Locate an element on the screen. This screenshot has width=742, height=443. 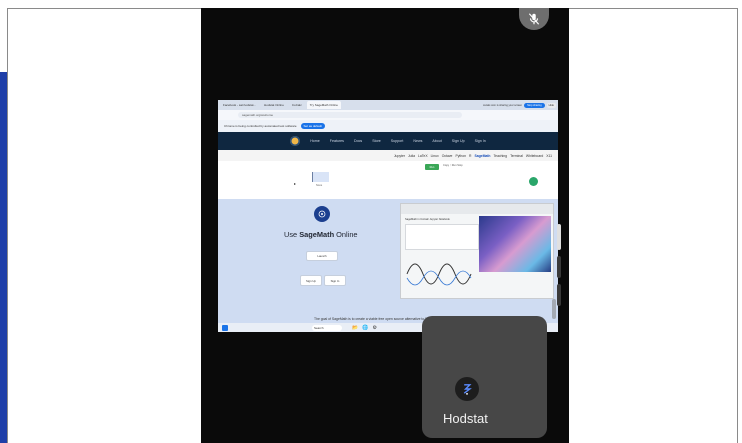
mic-off-button is located at coordinates (534, 19).